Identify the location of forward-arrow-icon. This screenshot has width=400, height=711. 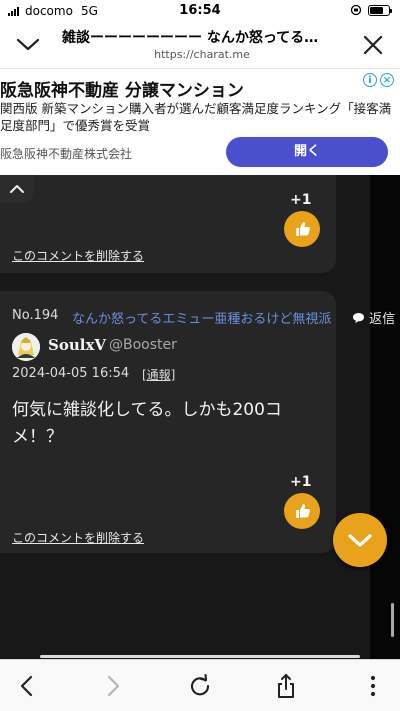
(113, 686).